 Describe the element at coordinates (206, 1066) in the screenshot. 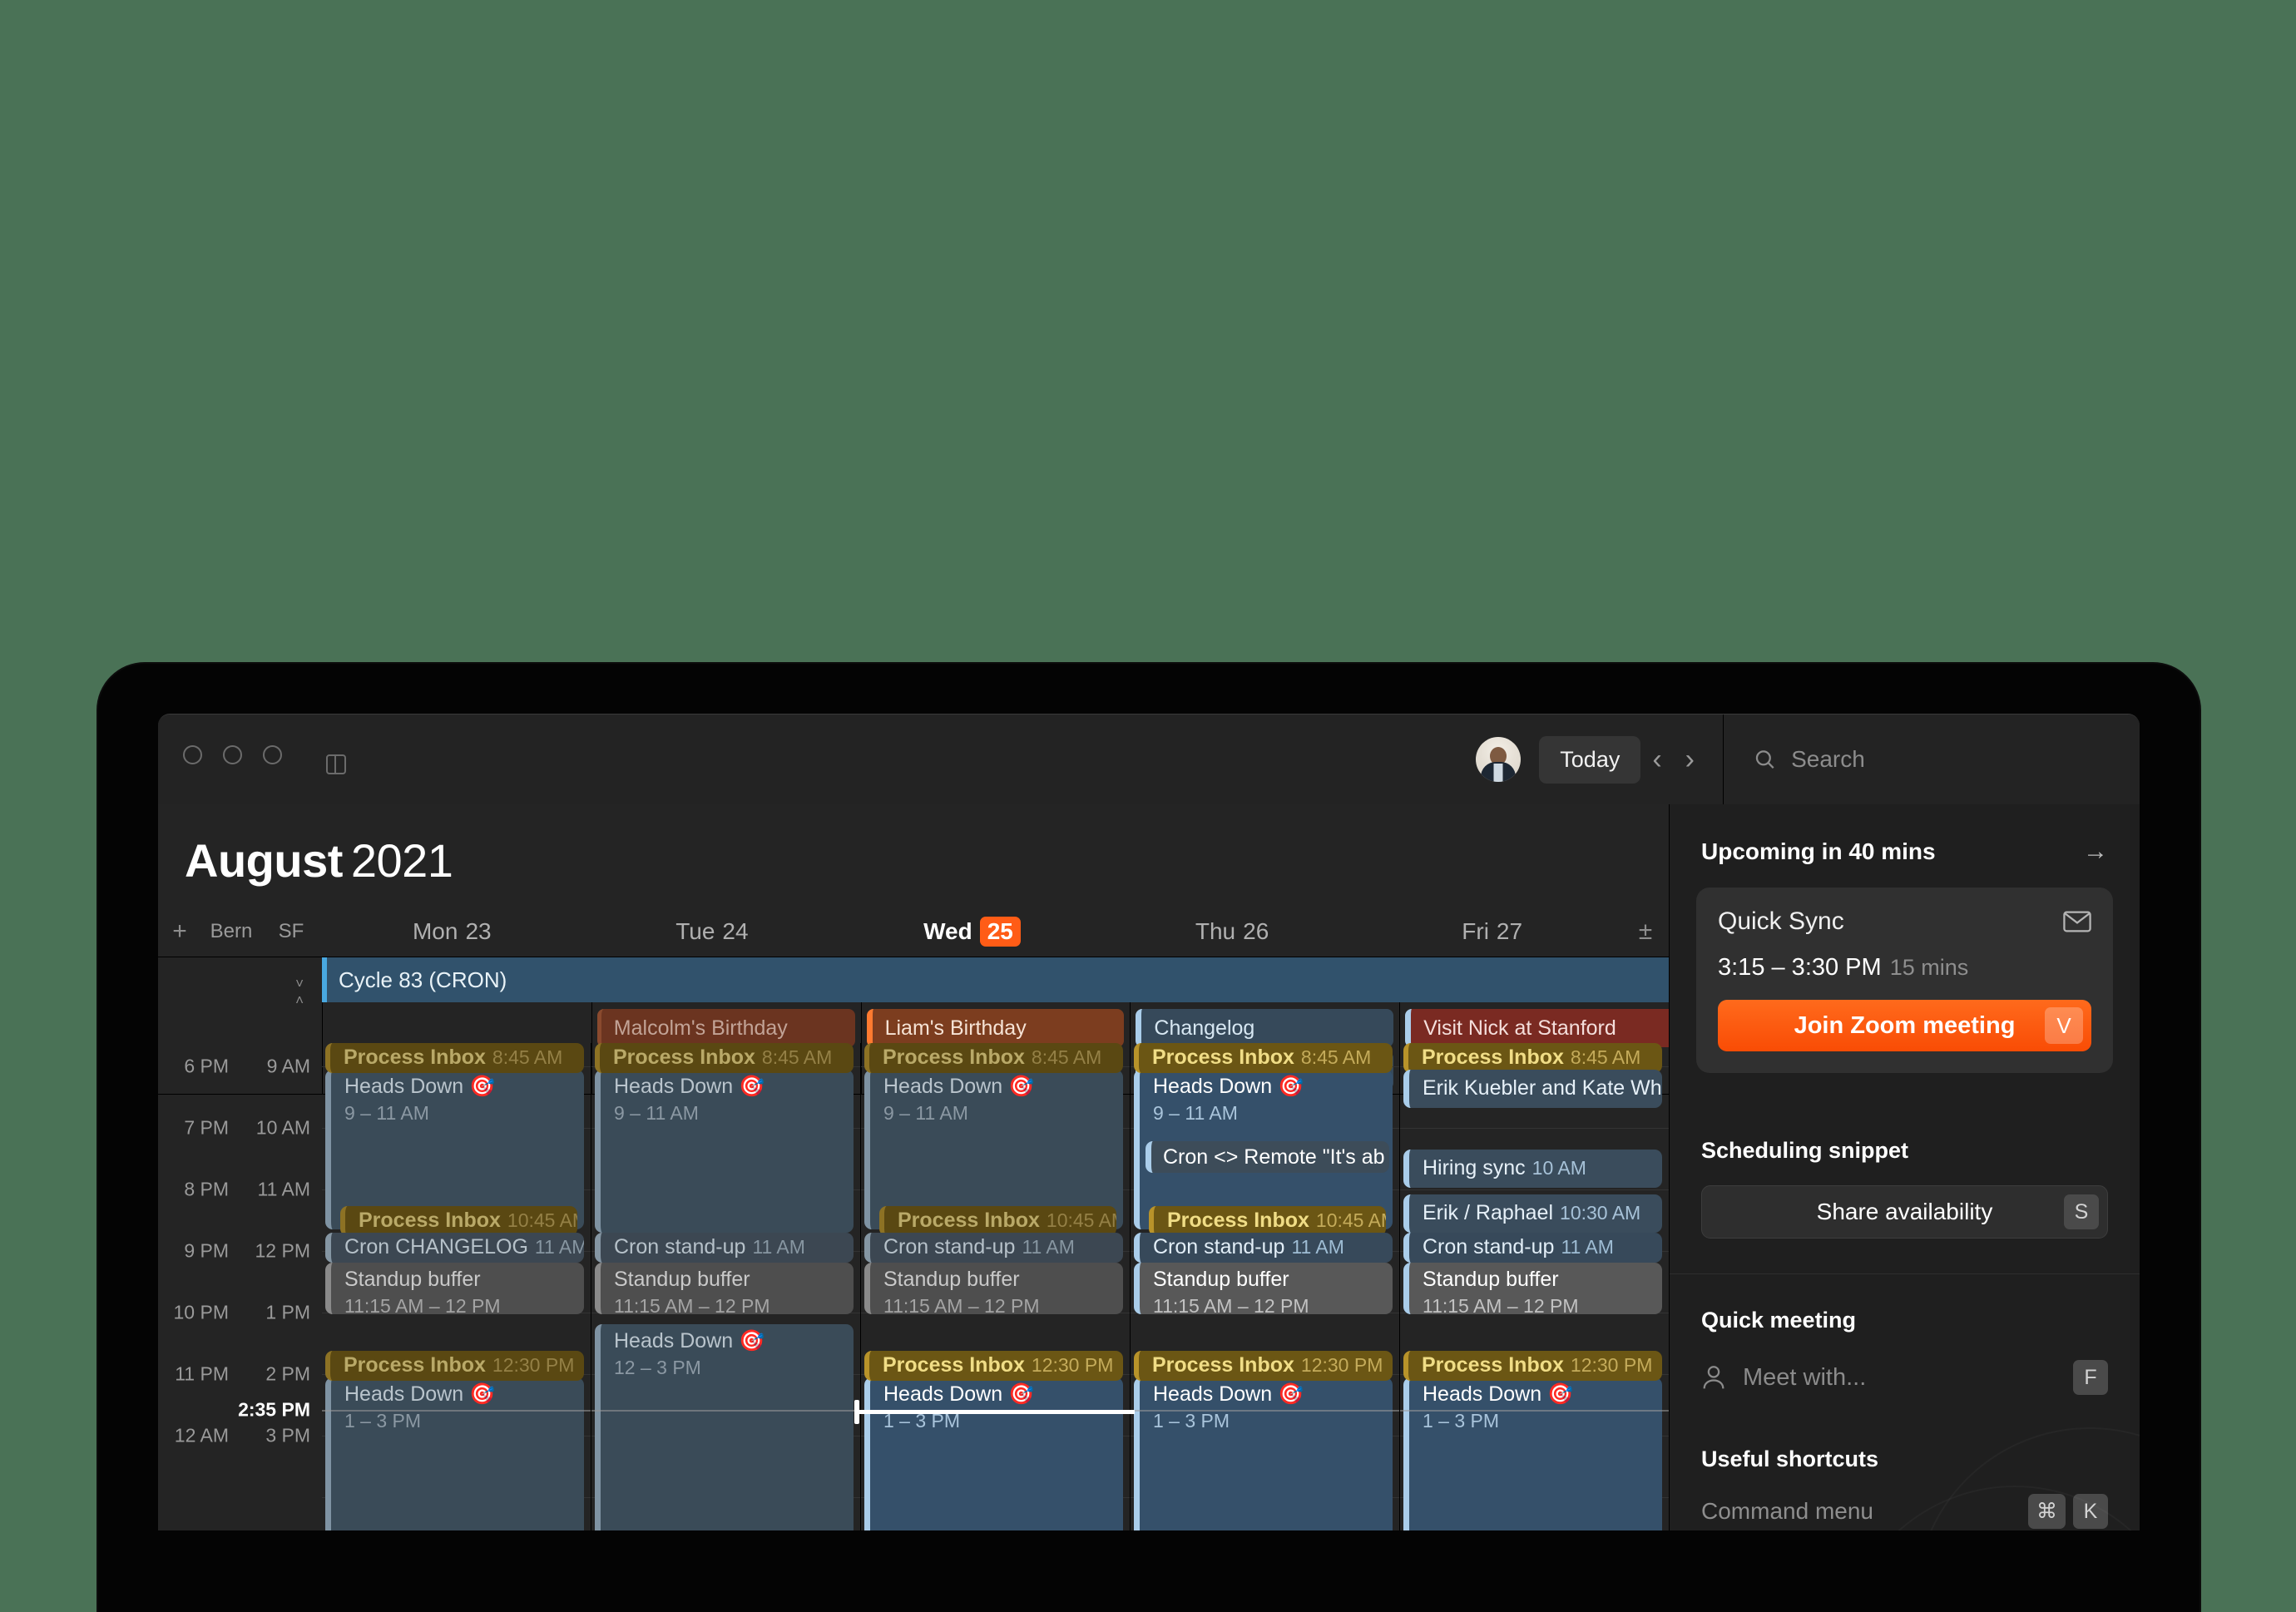

I see `time-label-left: 6 PM` at that location.